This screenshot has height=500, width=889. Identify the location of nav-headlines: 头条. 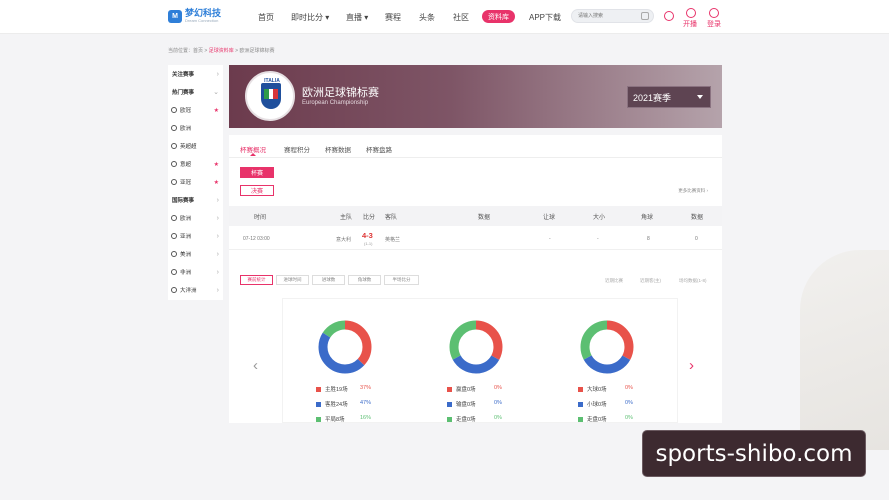
(427, 17).